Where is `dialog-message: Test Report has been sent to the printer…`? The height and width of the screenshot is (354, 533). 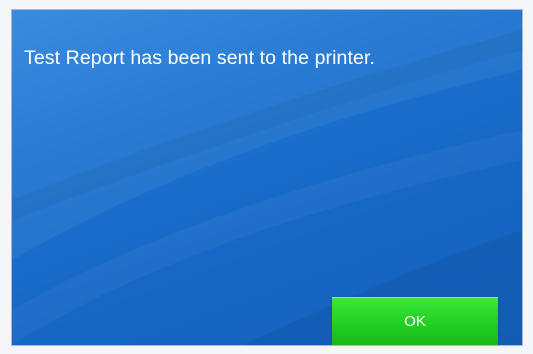
dialog-message: Test Report has been sent to the printer… is located at coordinates (199, 58).